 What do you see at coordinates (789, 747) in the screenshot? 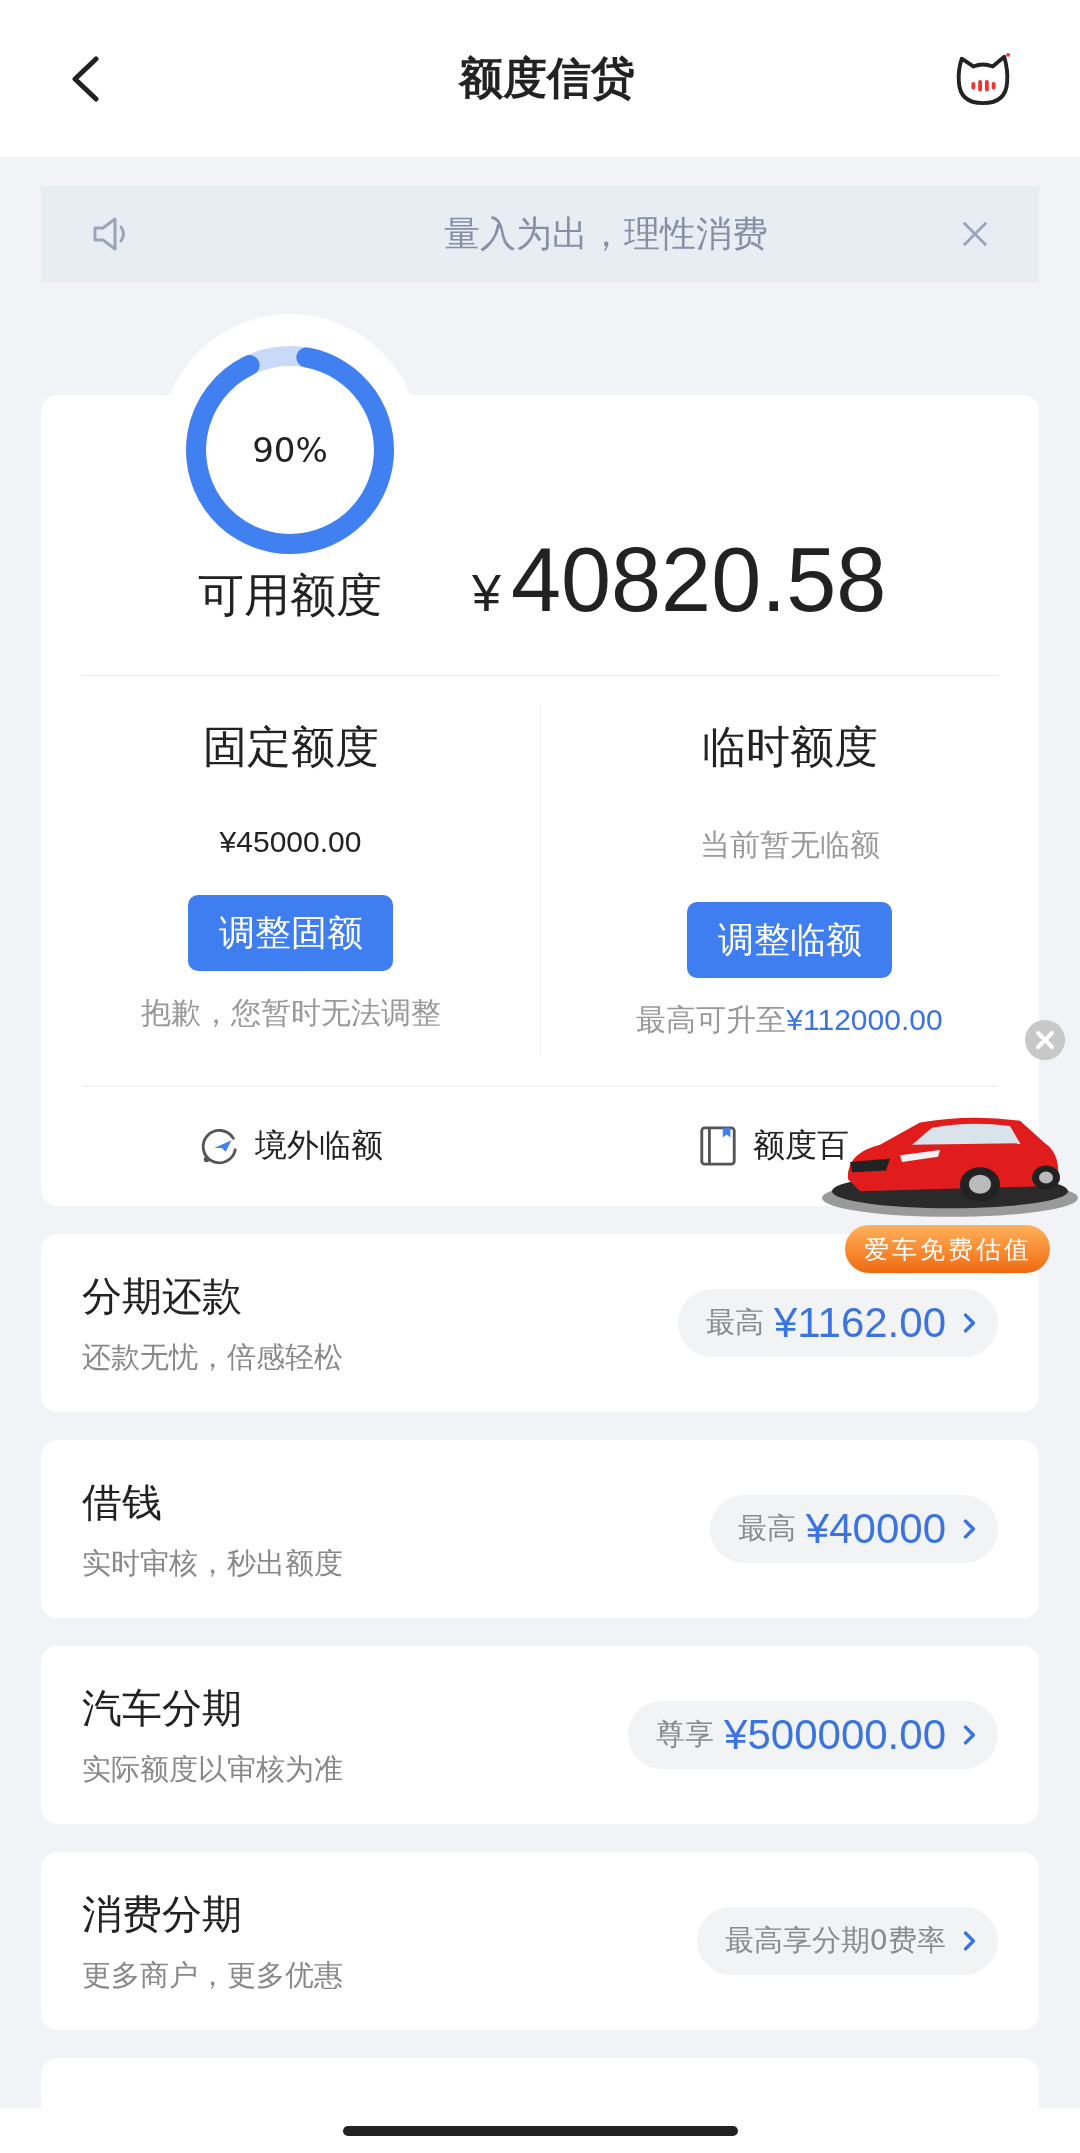
I see `quota-title: 临时额度` at bounding box center [789, 747].